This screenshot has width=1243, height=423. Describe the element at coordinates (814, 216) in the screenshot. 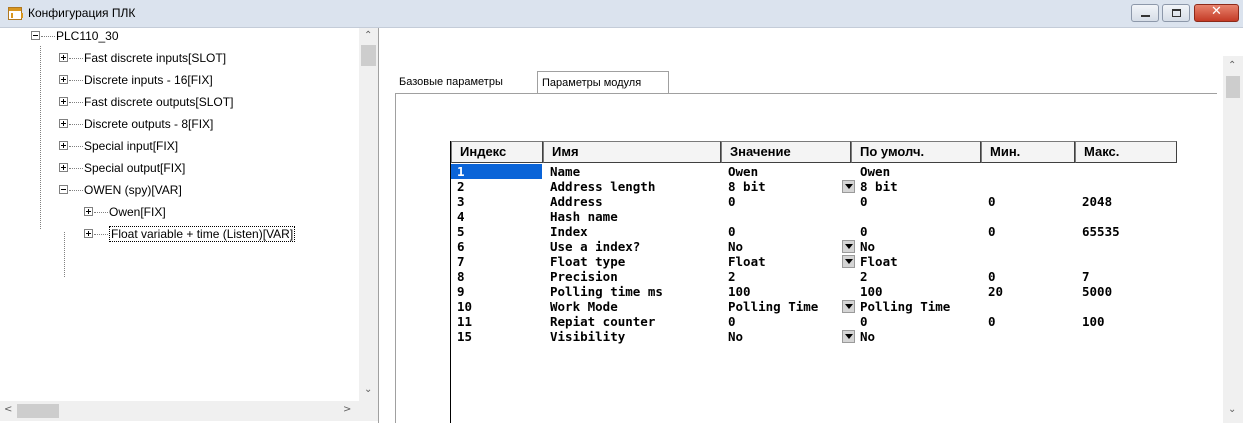

I see `table-row: 4 Hash name` at that location.